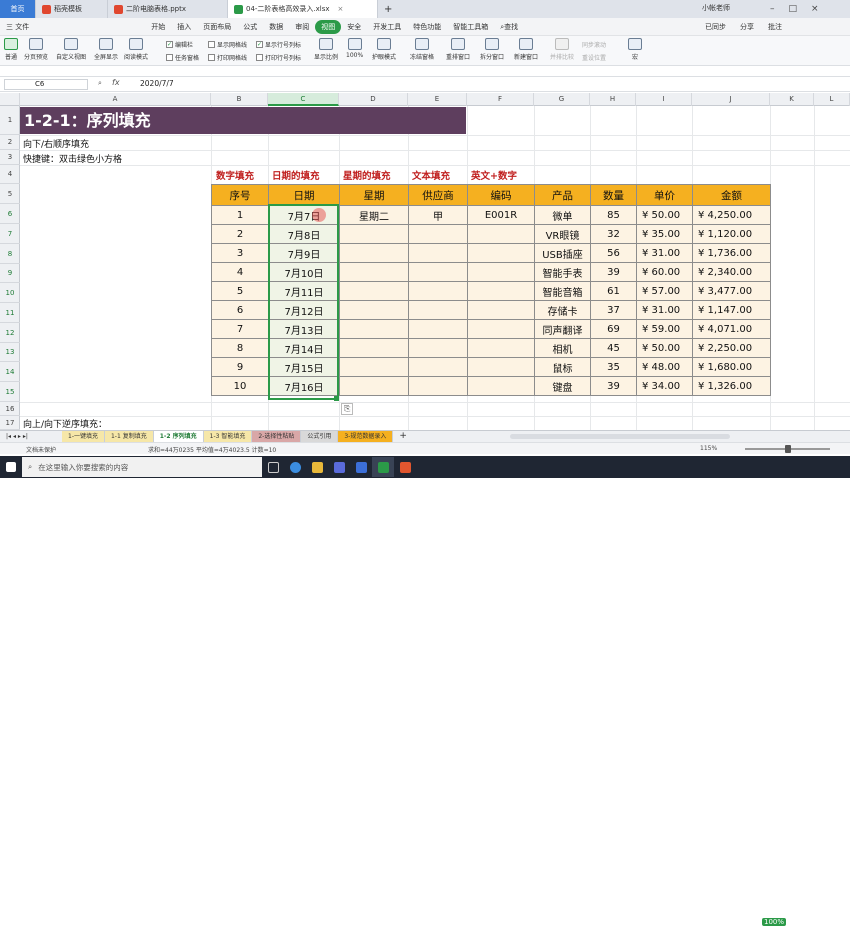 The image size is (850, 929). Describe the element at coordinates (178, 436) in the screenshot. I see `sheet-tab-active: 1-2 序列填充` at that location.